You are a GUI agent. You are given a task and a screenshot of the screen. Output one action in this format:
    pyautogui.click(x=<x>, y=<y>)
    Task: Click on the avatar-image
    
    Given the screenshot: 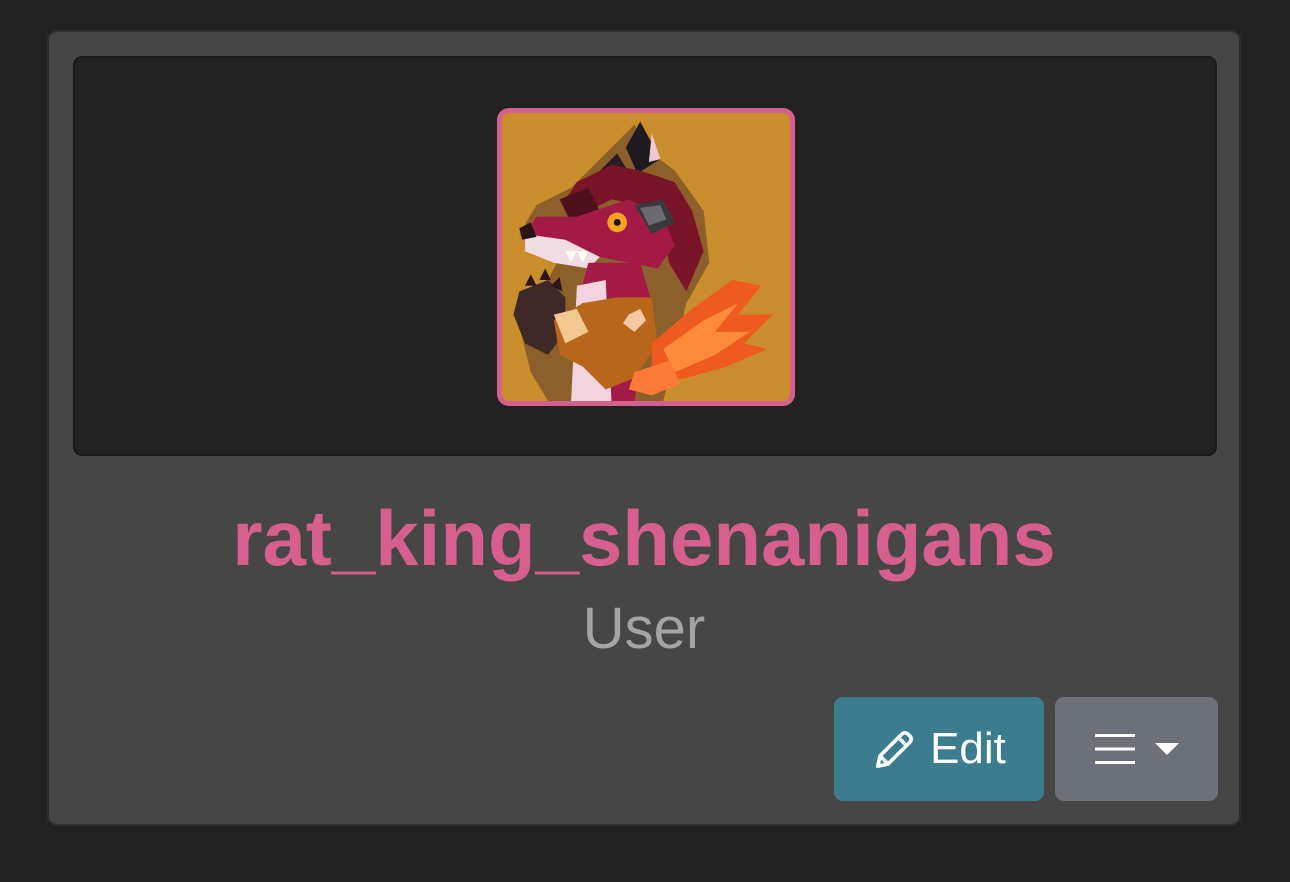 What is the action you would take?
    pyautogui.click(x=646, y=257)
    